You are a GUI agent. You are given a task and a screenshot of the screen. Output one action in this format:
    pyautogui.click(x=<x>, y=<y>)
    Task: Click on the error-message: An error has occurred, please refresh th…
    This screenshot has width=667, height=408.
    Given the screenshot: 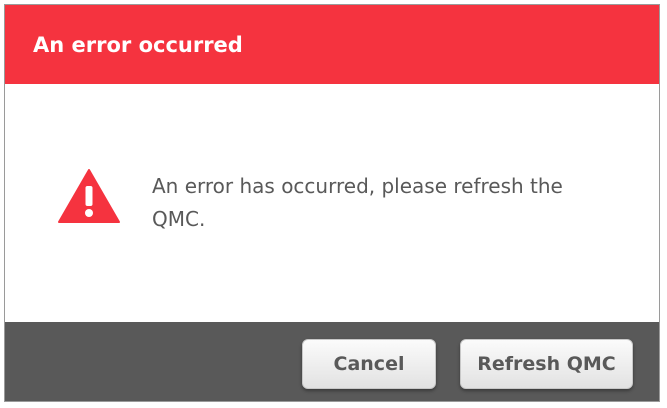 What is the action you would take?
    pyautogui.click(x=357, y=202)
    